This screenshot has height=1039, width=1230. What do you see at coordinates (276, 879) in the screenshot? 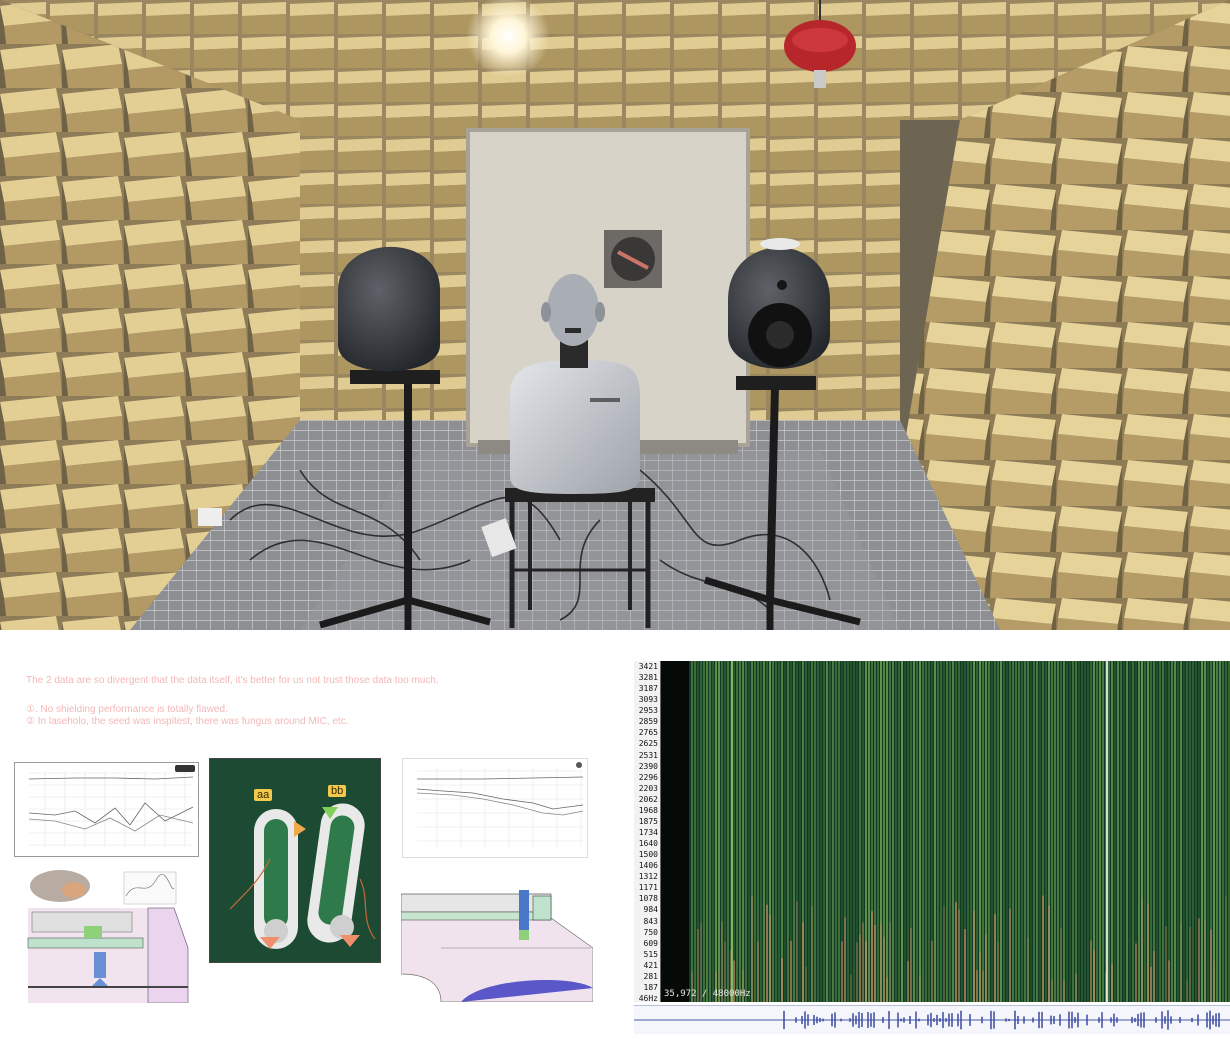
I see `earbud-part-left` at bounding box center [276, 879].